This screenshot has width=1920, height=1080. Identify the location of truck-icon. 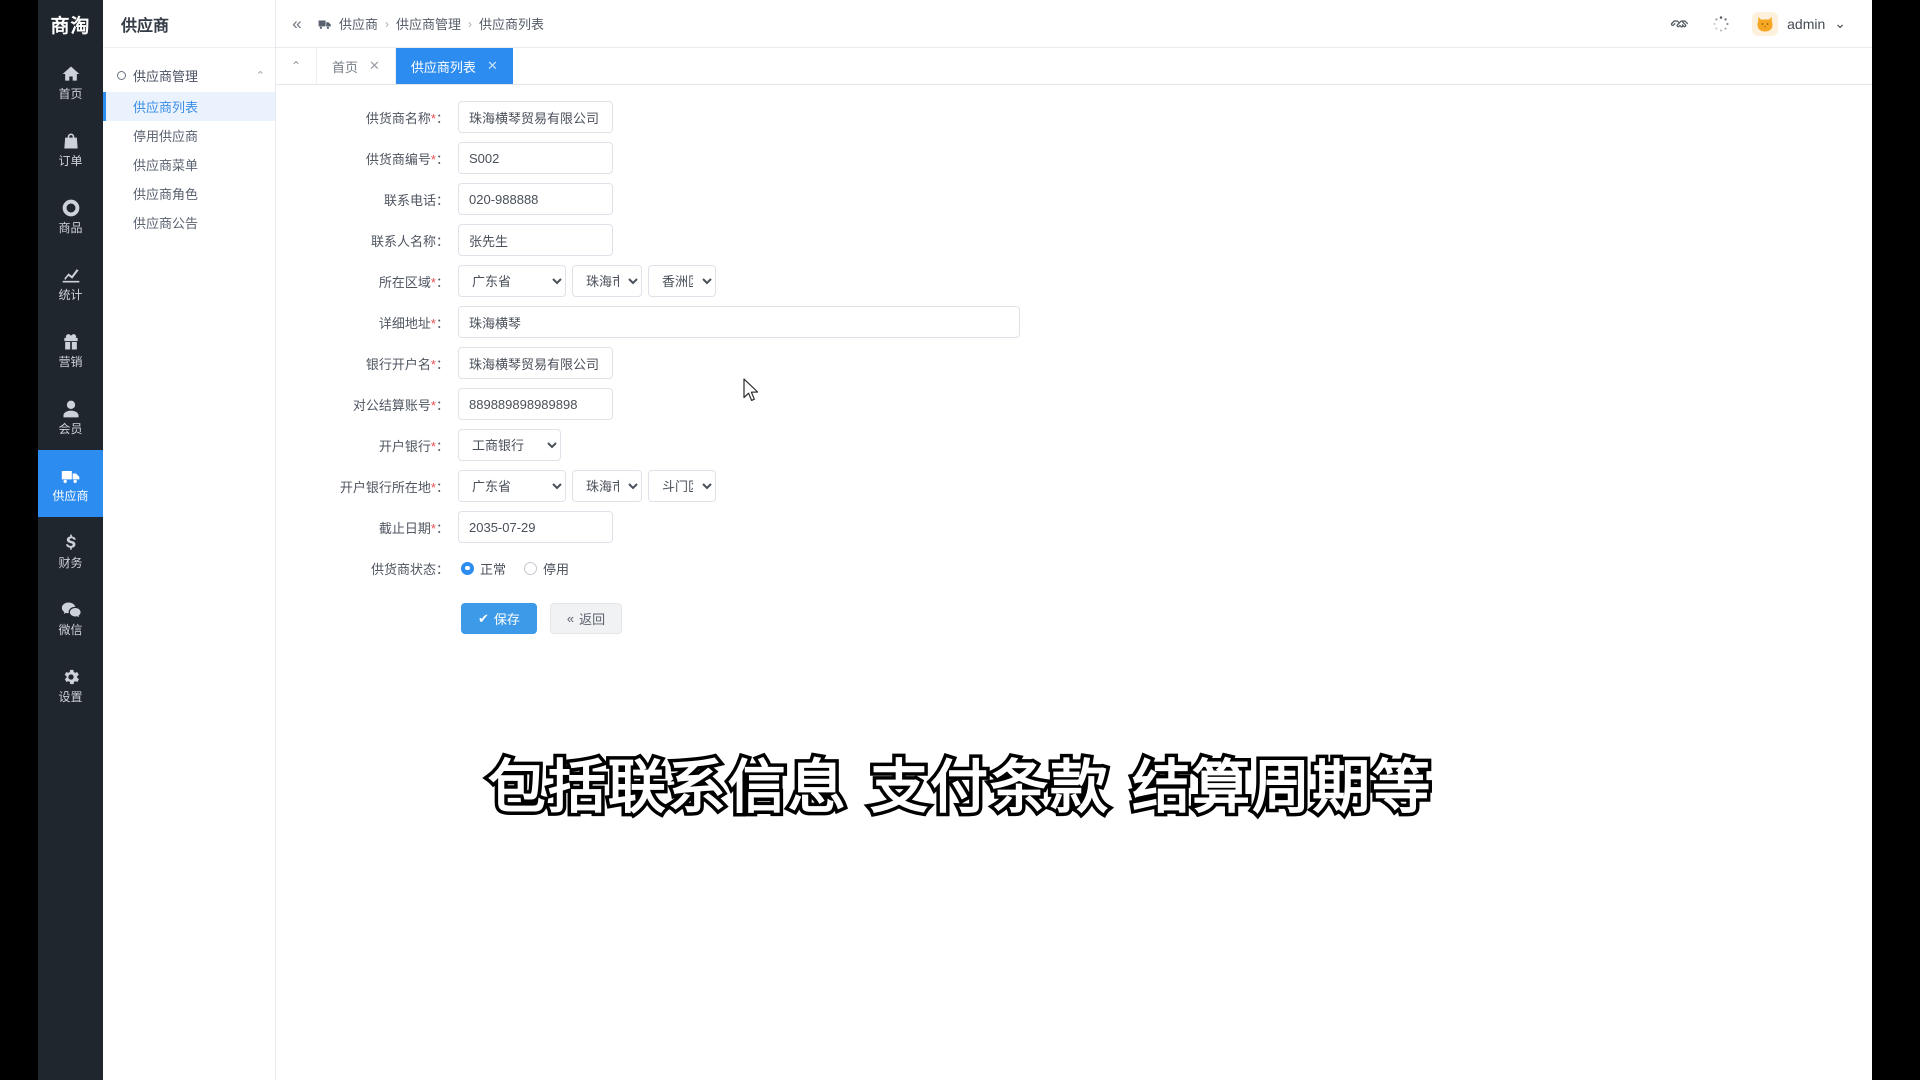
(325, 24).